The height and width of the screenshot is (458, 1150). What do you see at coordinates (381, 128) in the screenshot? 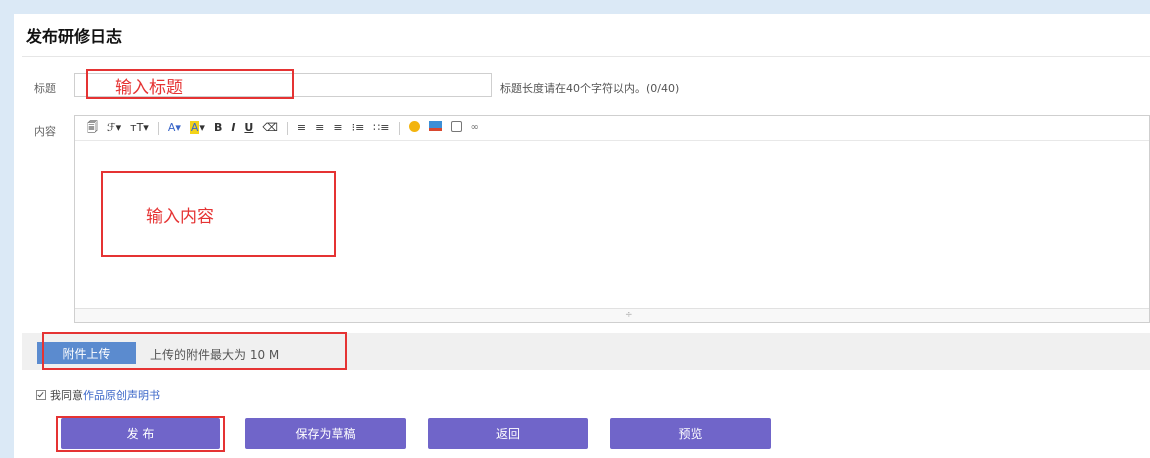
I see `unordered-list-icon: ∷≡` at bounding box center [381, 128].